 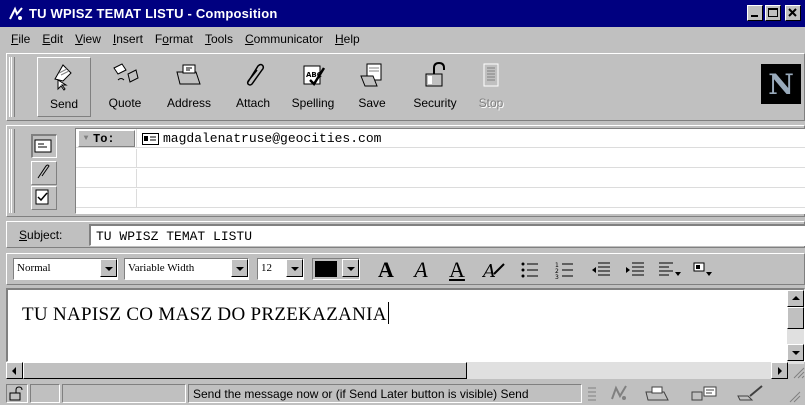 I want to click on menu-format: Format, so click(x=174, y=39).